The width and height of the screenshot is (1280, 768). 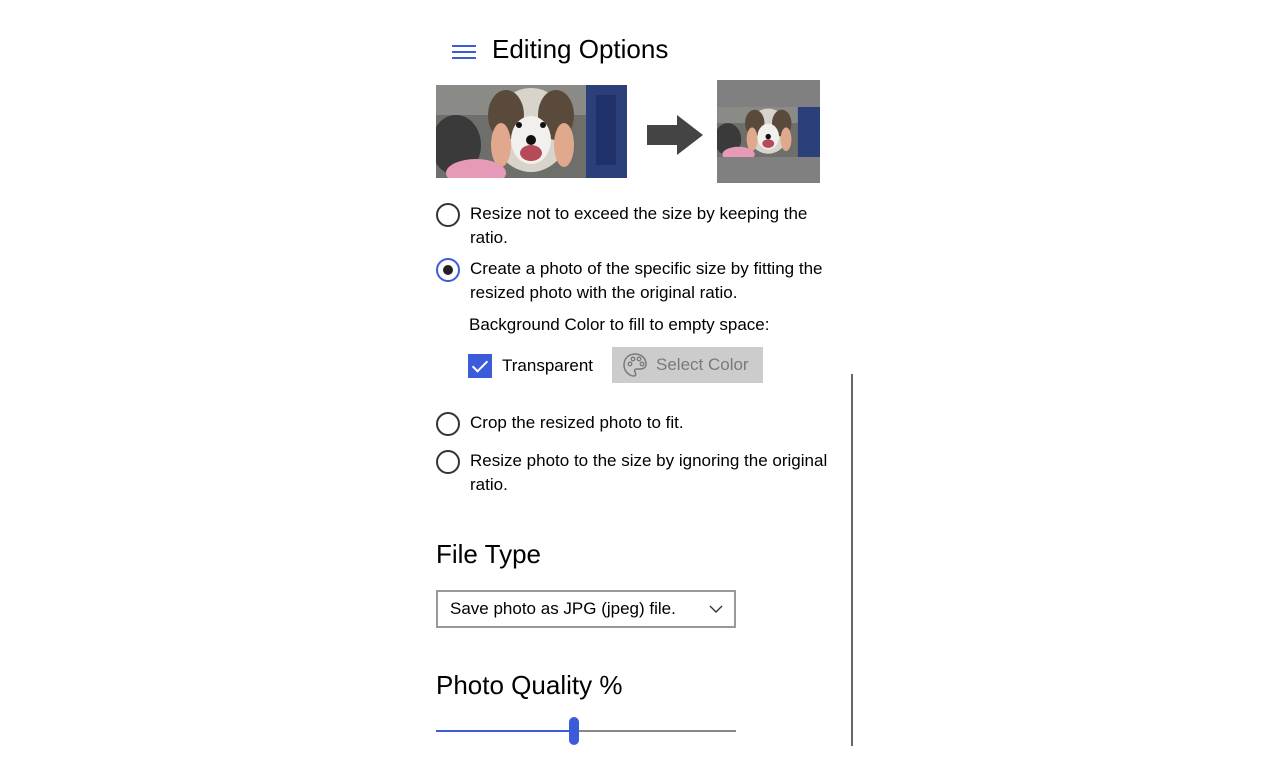 What do you see at coordinates (619, 324) in the screenshot?
I see `background-color-label: Background Color to fill to empty space:` at bounding box center [619, 324].